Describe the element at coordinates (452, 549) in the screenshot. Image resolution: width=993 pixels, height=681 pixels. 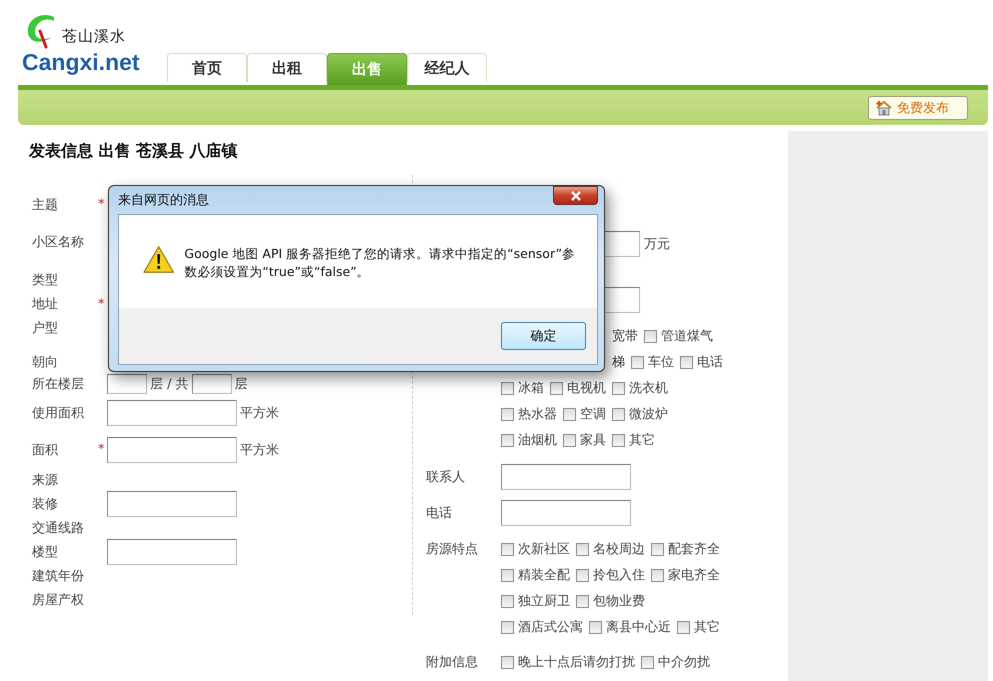
I see `field-label: 房源特点` at that location.